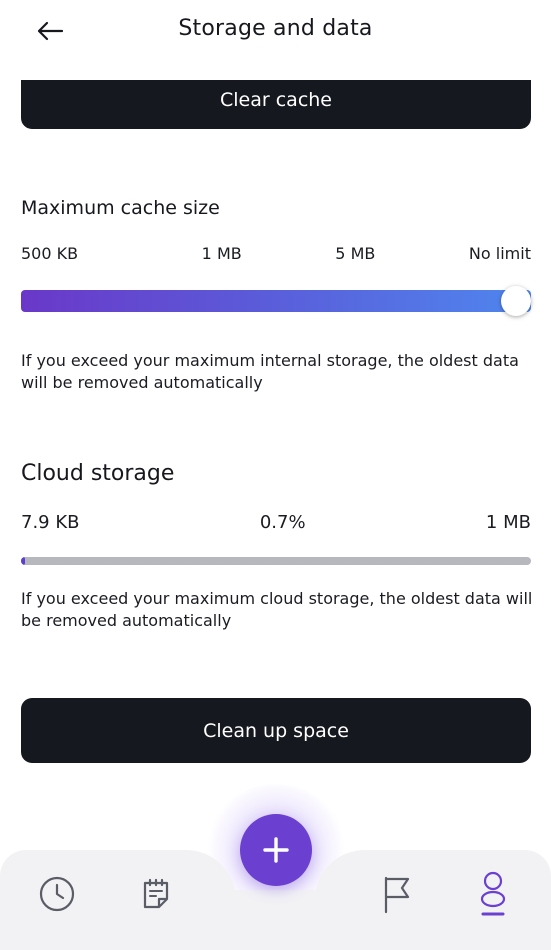 This screenshot has width=551, height=950. What do you see at coordinates (276, 253) in the screenshot?
I see `cache-size-ticks: 500 KB 1 MB 5 MB No limit` at bounding box center [276, 253].